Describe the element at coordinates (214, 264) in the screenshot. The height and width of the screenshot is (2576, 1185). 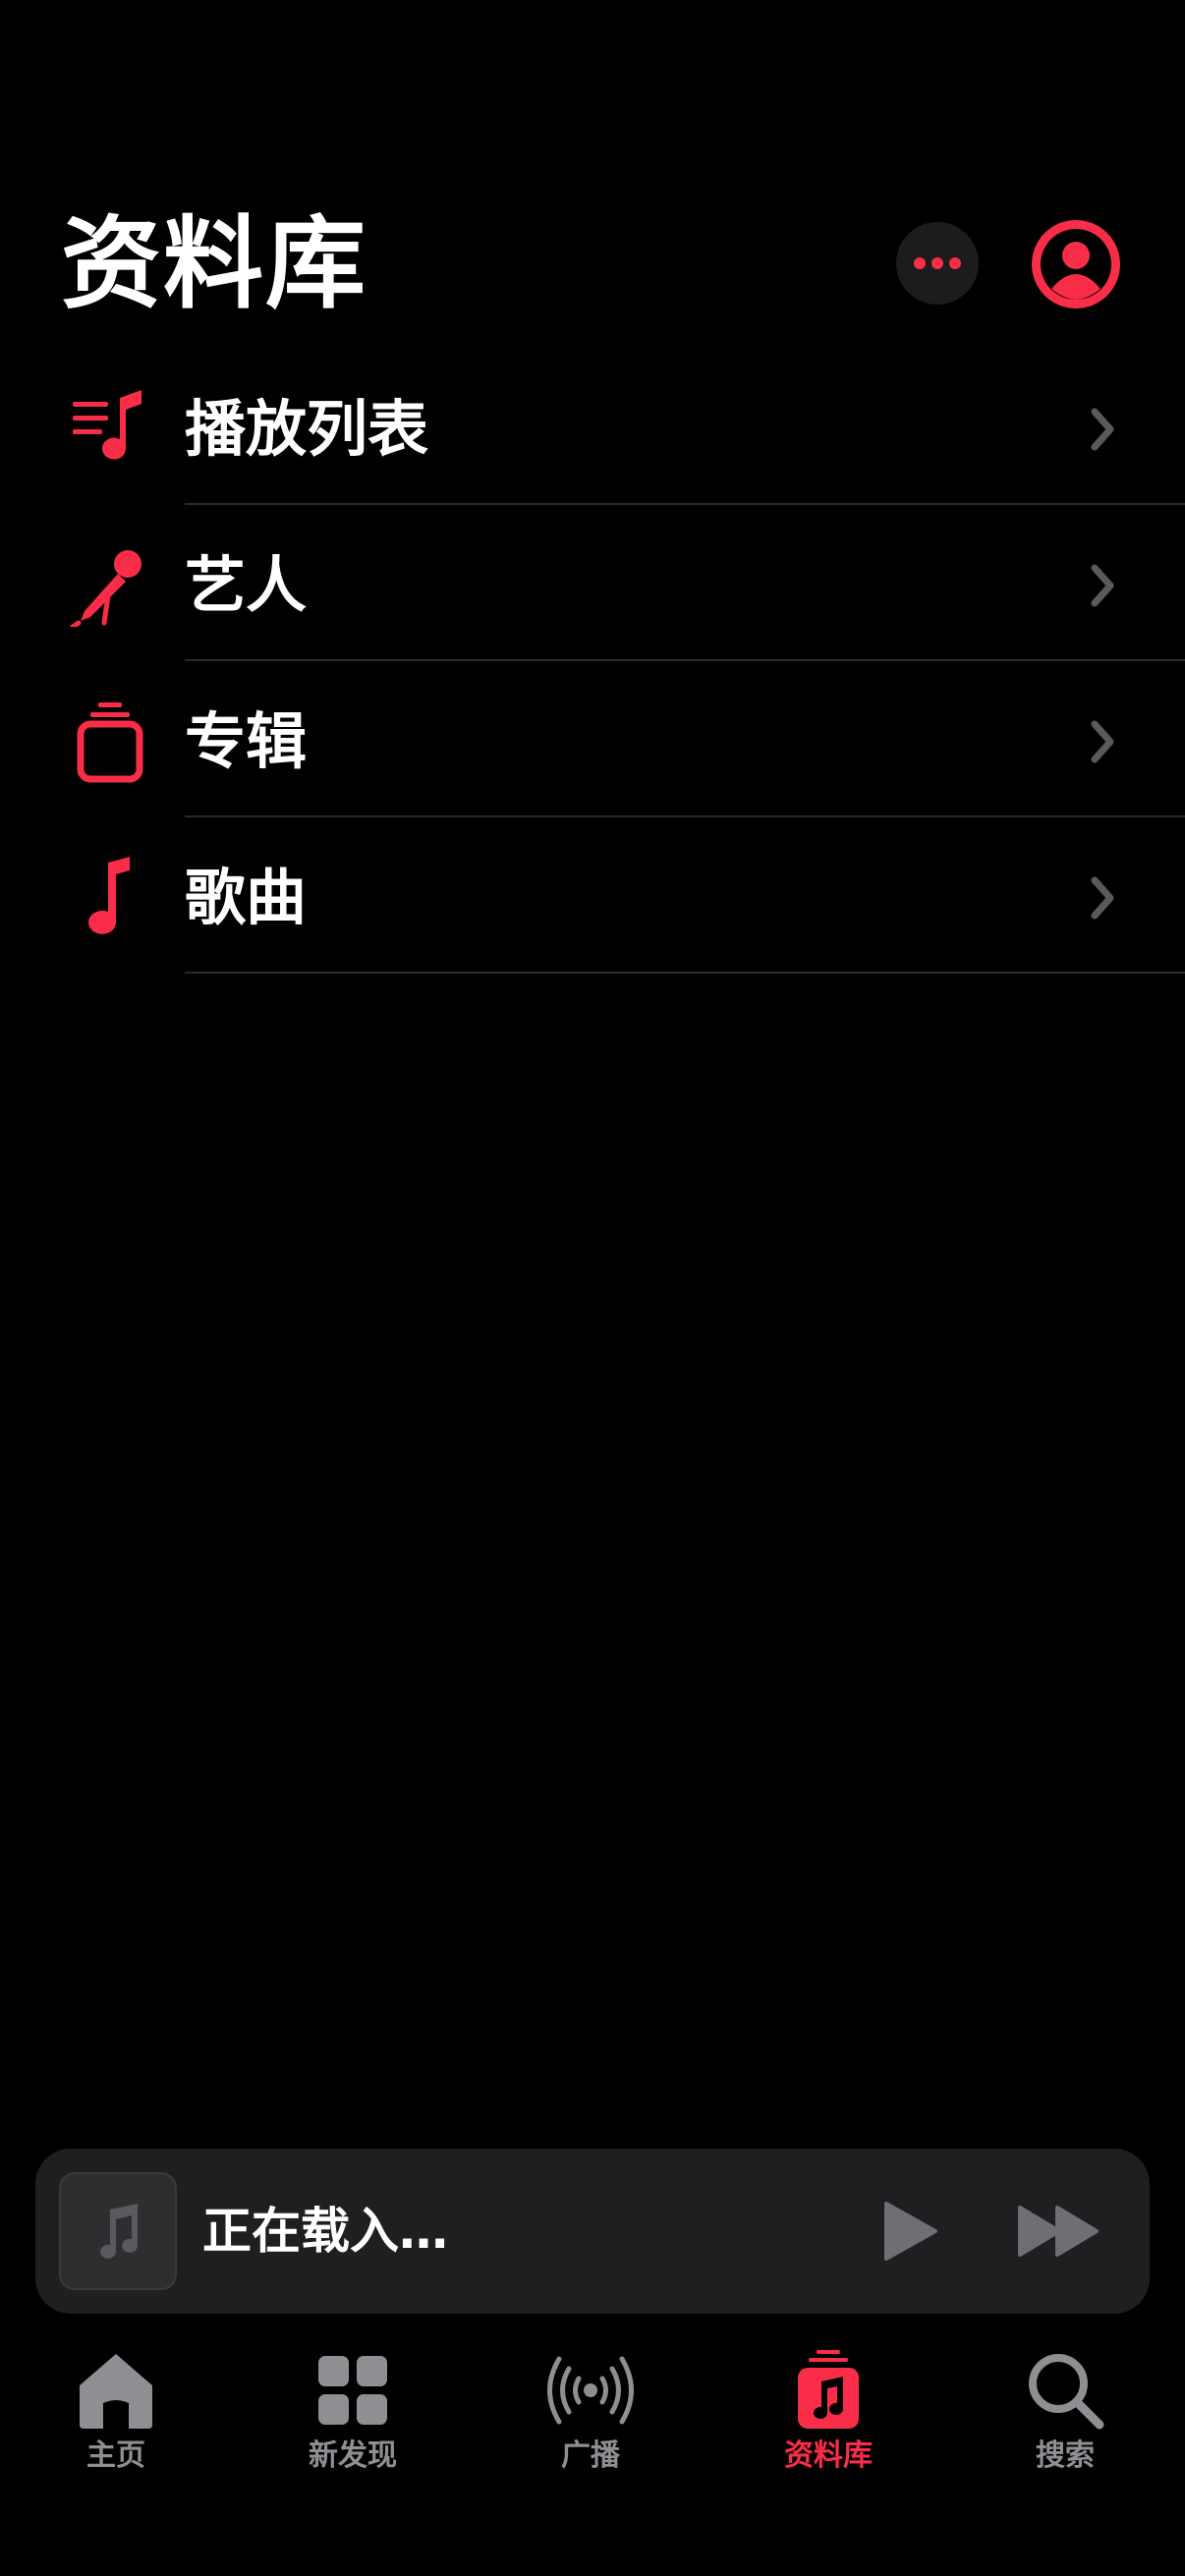
I see `page-title: 资料库` at that location.